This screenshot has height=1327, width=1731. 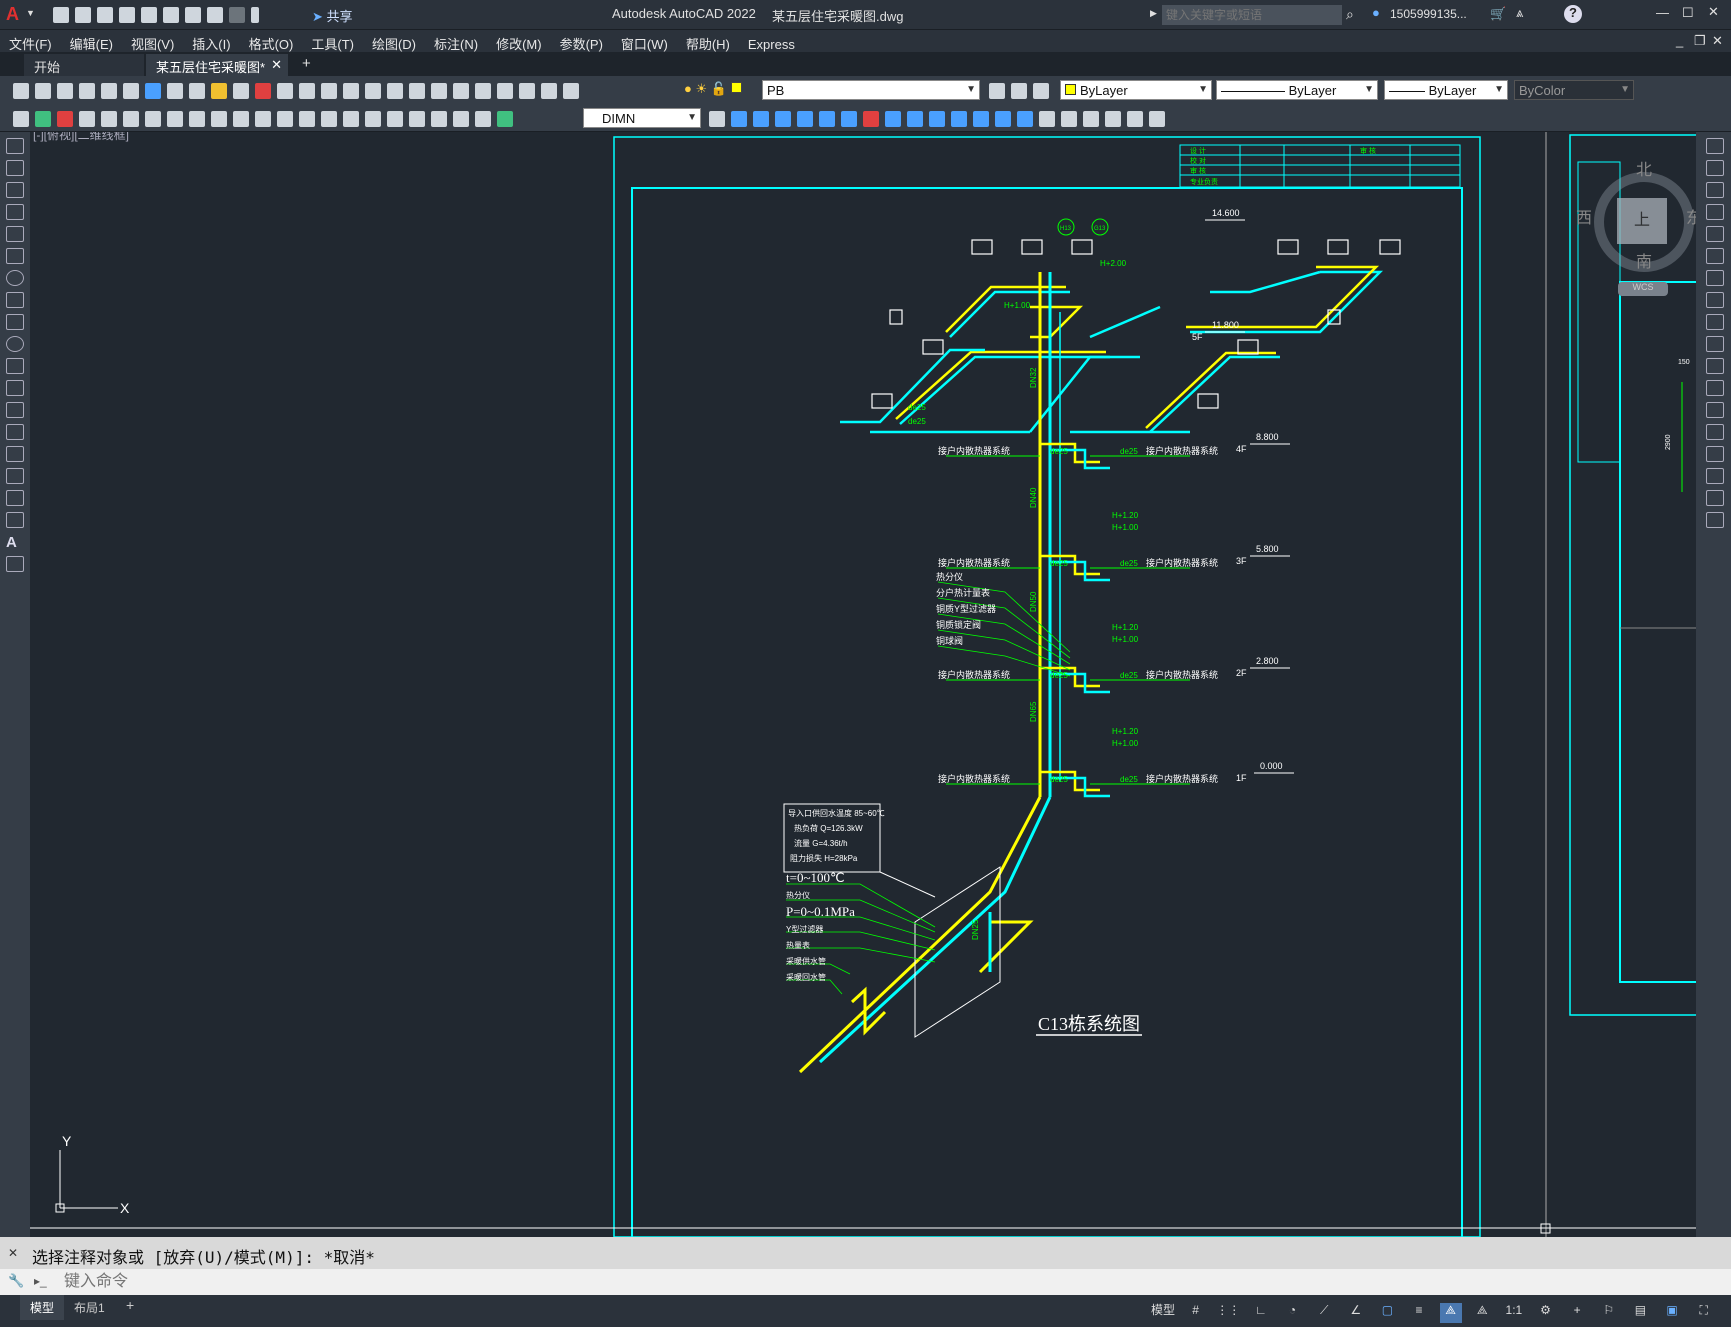 I want to click on undo-icon, so click(x=215, y=14).